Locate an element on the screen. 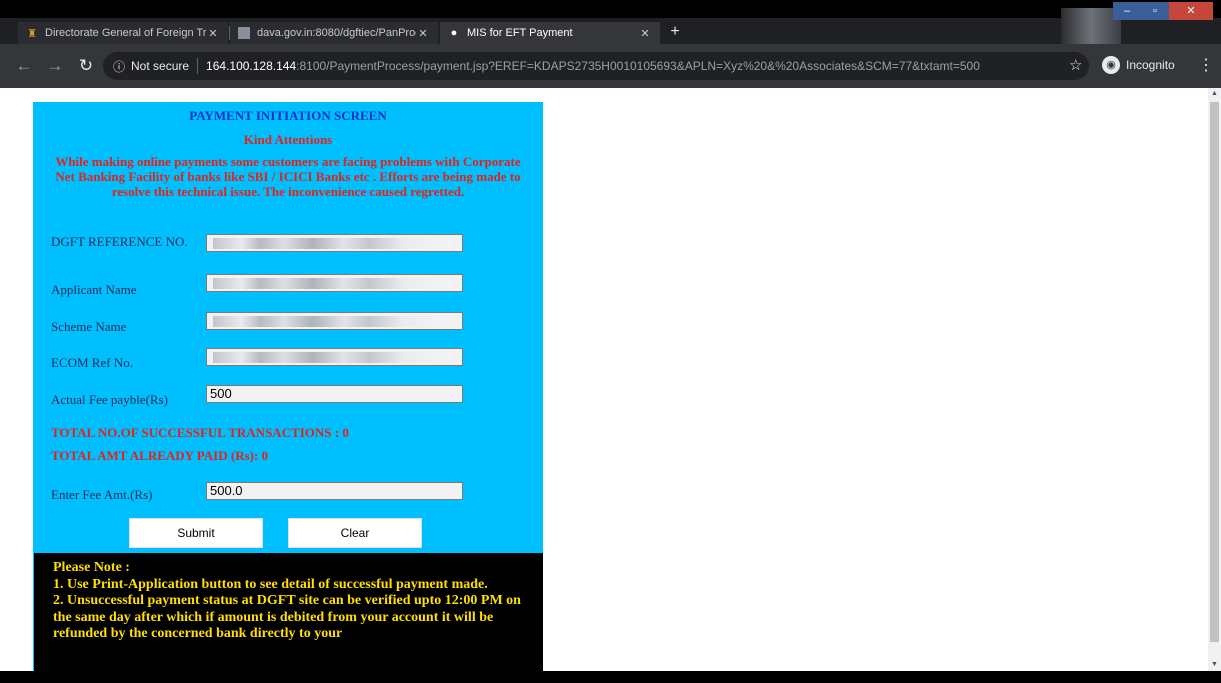 The height and width of the screenshot is (683, 1221). applicant-name-field is located at coordinates (334, 283).